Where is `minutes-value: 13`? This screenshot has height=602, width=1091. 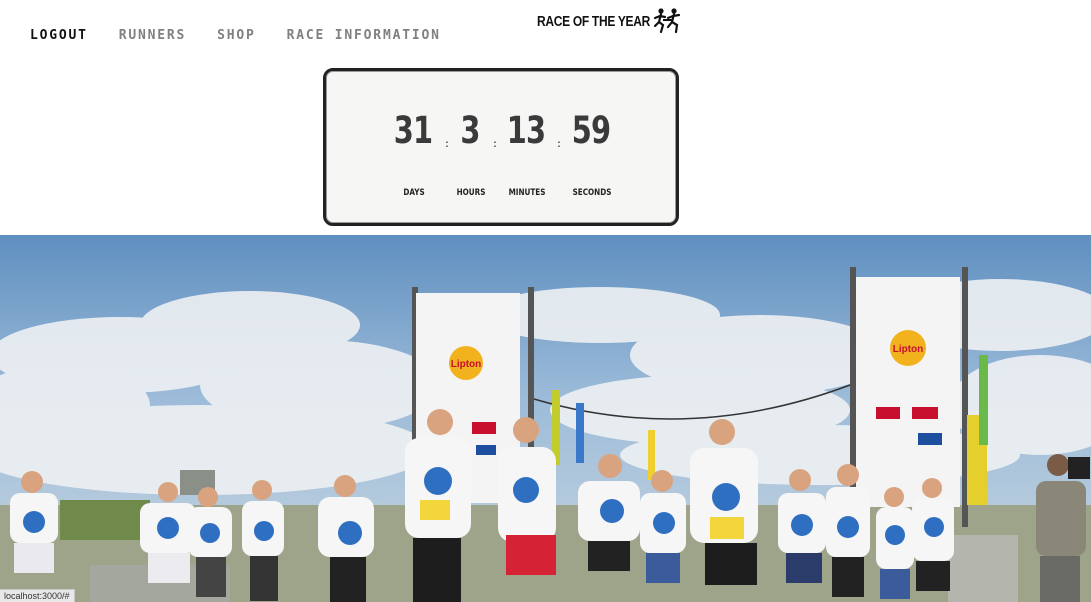 minutes-value: 13 is located at coordinates (526, 130).